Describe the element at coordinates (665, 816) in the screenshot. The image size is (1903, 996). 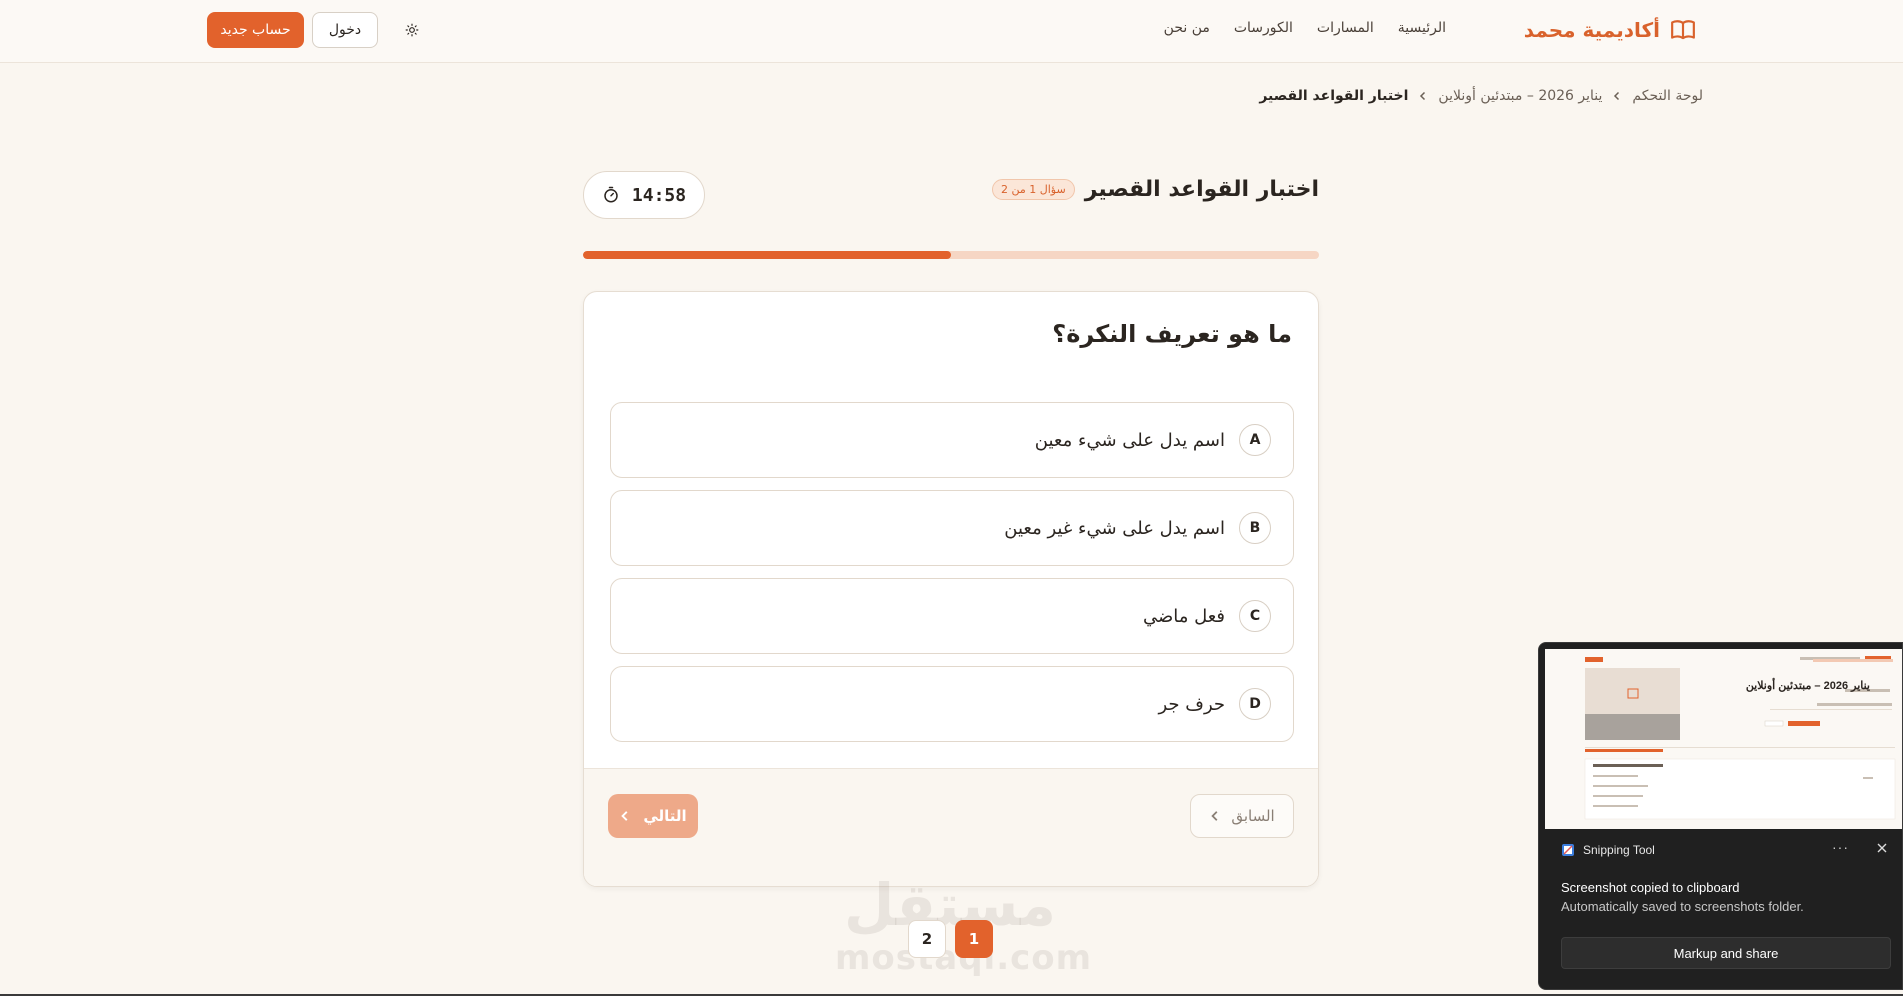
I see `next-label: التالي` at that location.